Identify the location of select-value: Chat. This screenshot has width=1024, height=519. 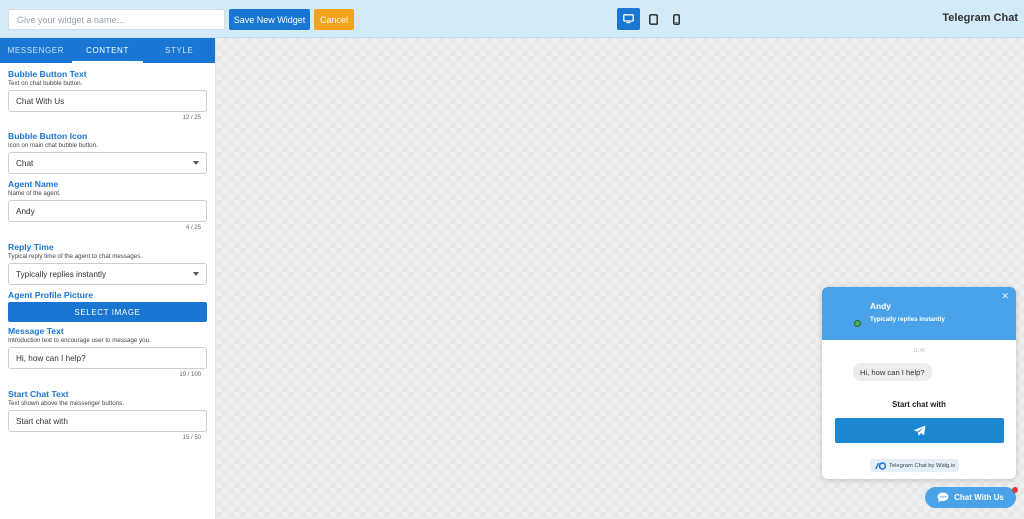
(25, 163).